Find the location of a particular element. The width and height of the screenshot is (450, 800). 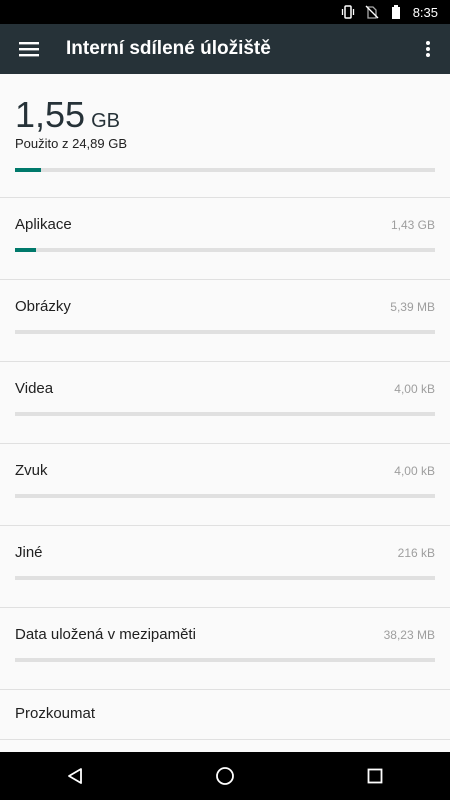

storage-category-row: Data uložená v mezipaměti 38,23 MB is located at coordinates (225, 649).